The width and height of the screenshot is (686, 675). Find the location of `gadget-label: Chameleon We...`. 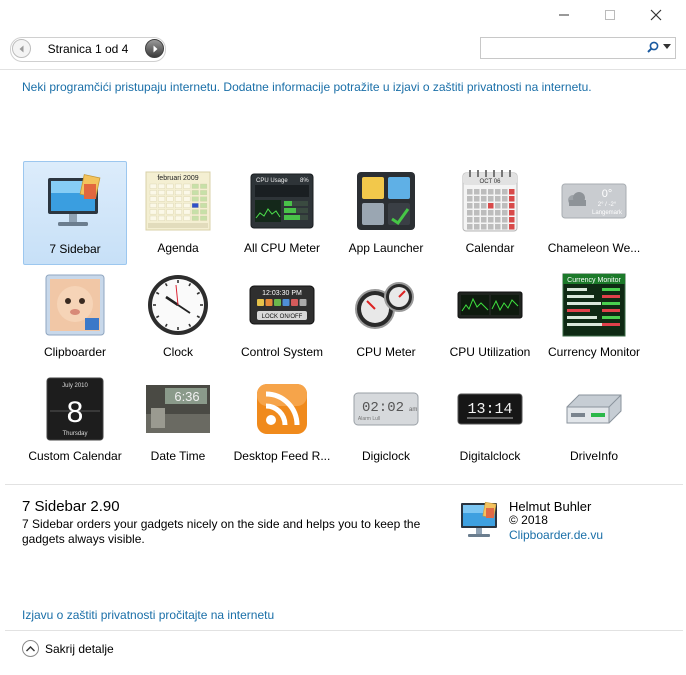

gadget-label: Chameleon We... is located at coordinates (594, 248).